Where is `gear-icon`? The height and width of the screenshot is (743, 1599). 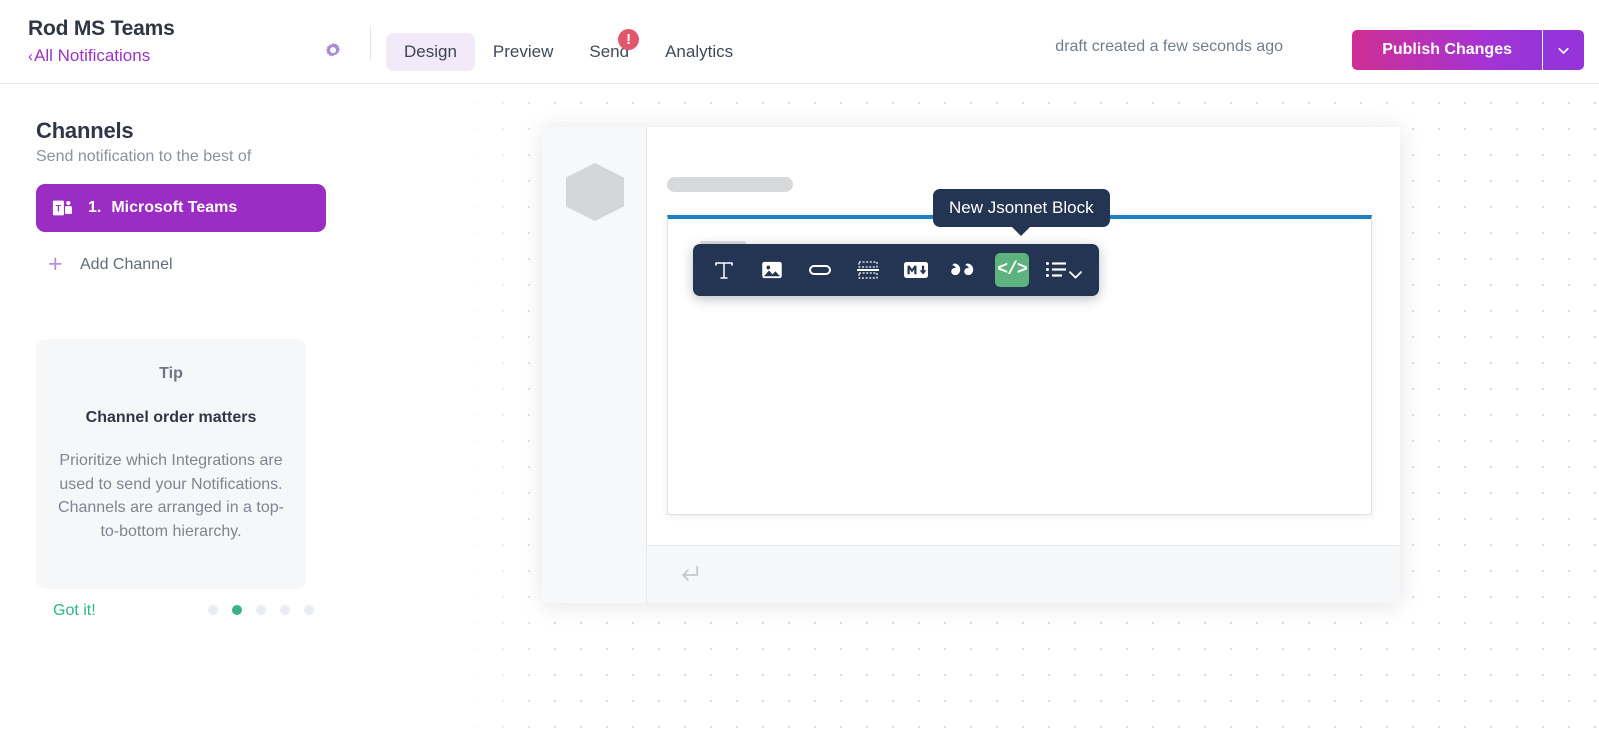 gear-icon is located at coordinates (333, 49).